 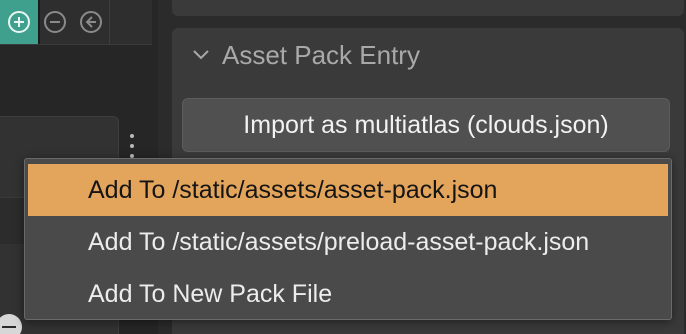 I want to click on more-options-icon, so click(x=132, y=146).